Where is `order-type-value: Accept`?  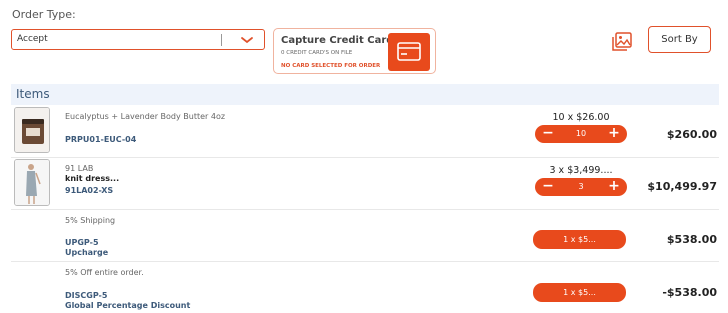
order-type-value: Accept is located at coordinates (32, 39).